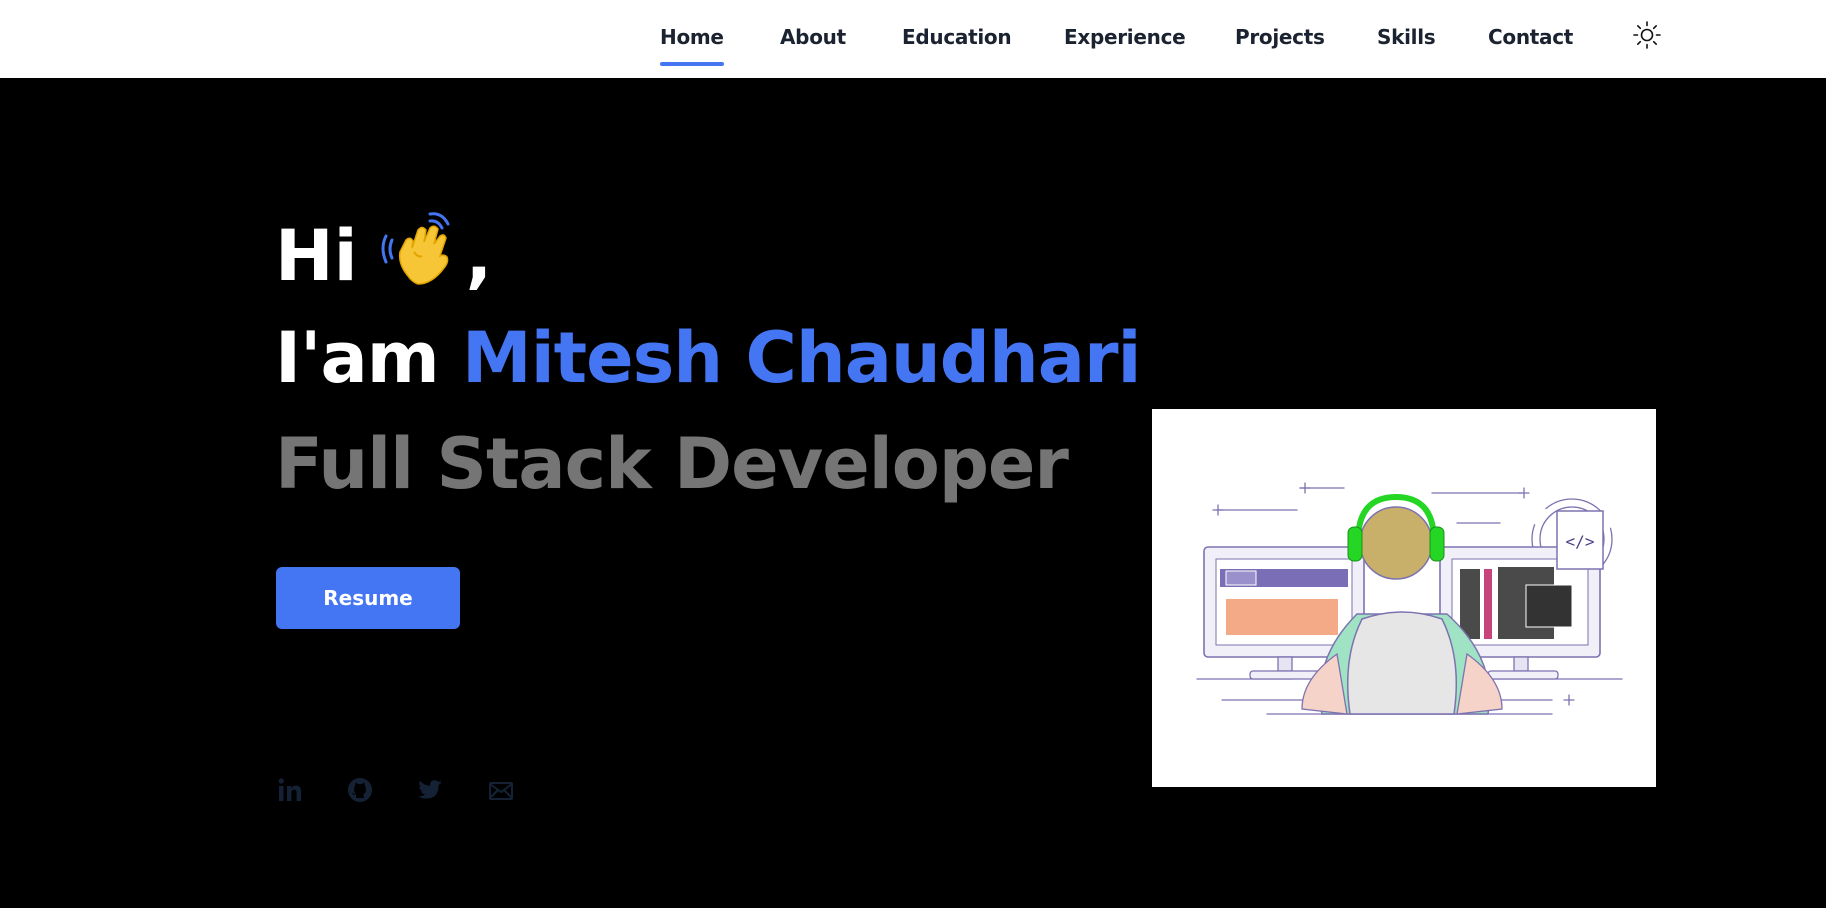 Image resolution: width=1826 pixels, height=908 pixels. I want to click on hero-name: Mitesh Chaudhari, so click(801, 358).